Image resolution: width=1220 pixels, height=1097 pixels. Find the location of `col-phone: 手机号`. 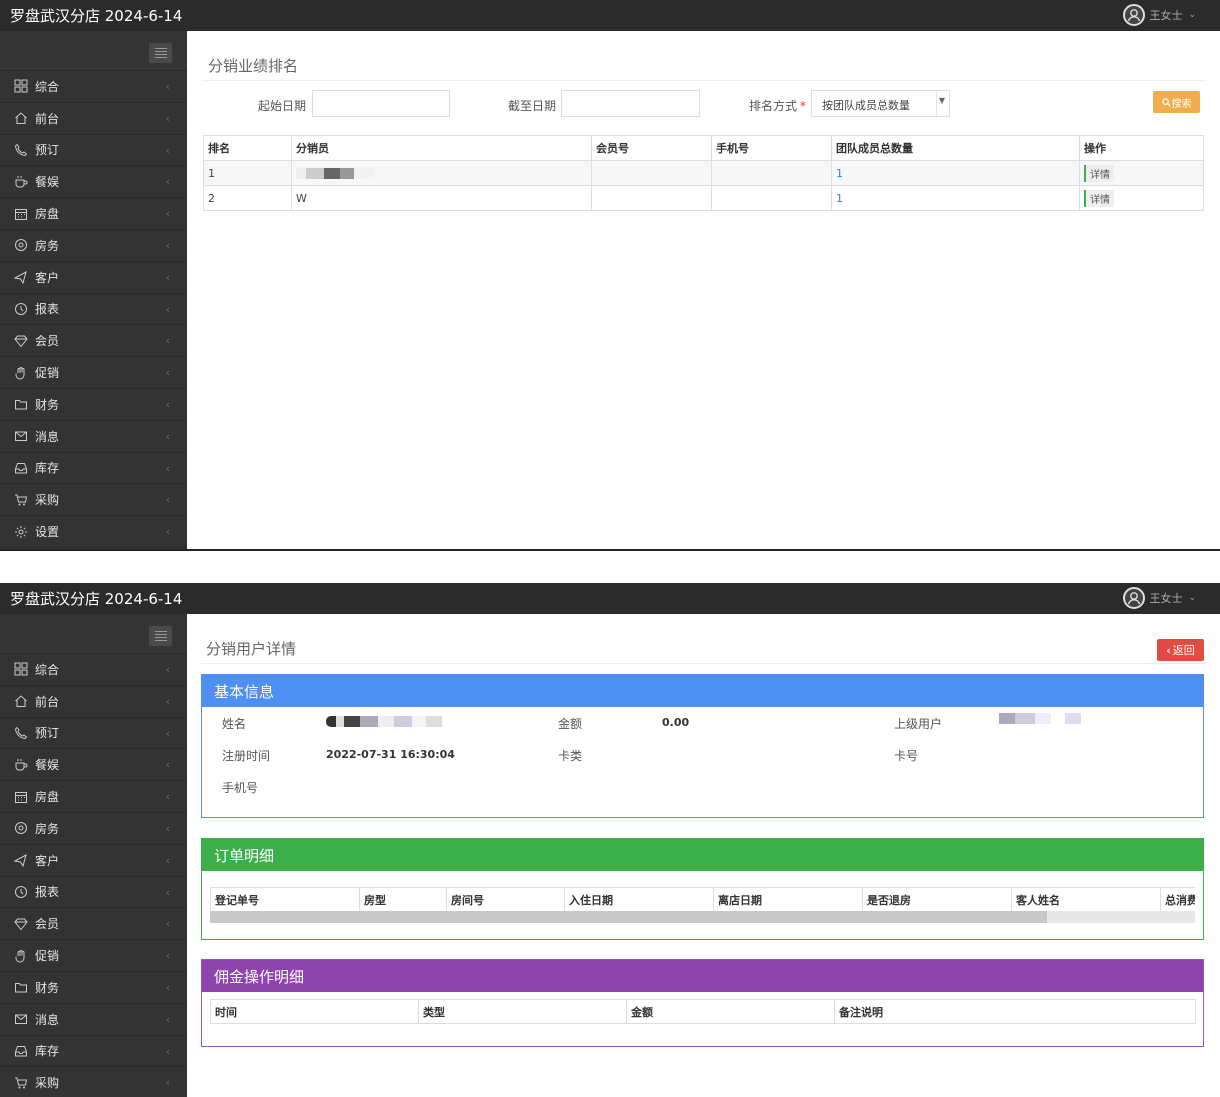

col-phone: 手机号 is located at coordinates (771, 148).